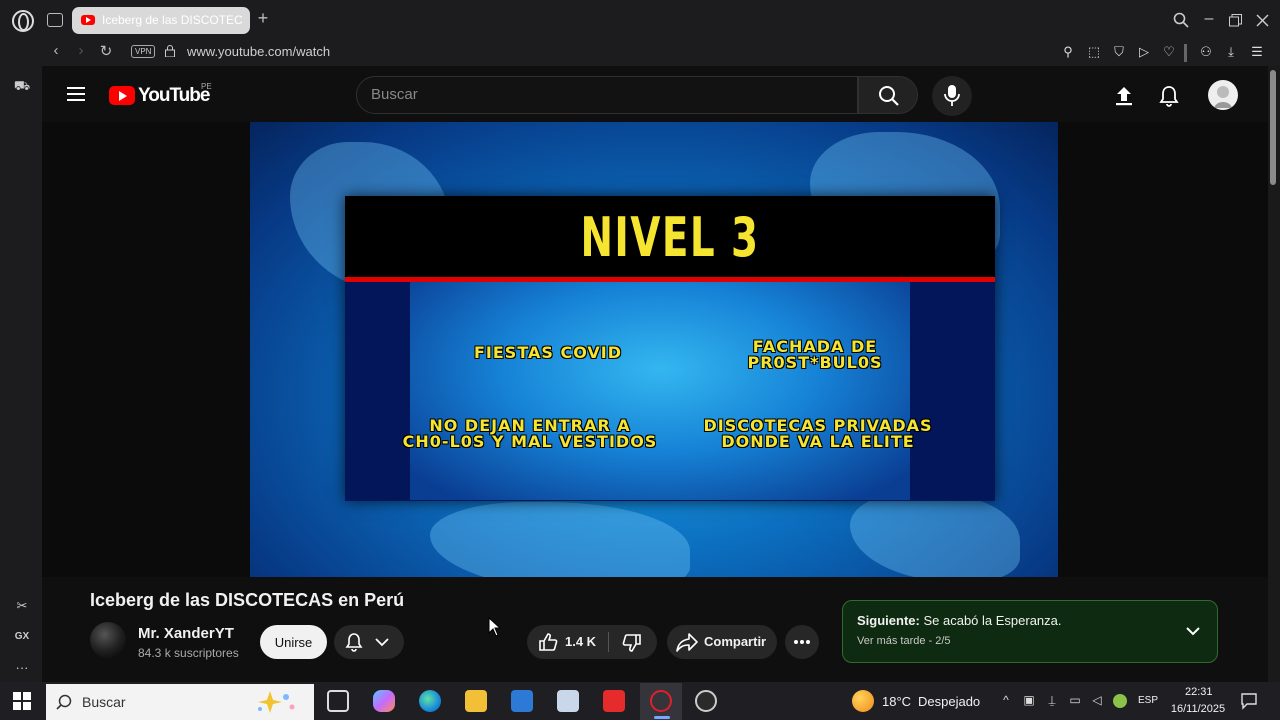 This screenshot has height=720, width=1280. I want to click on sparkle-icon, so click(276, 702).